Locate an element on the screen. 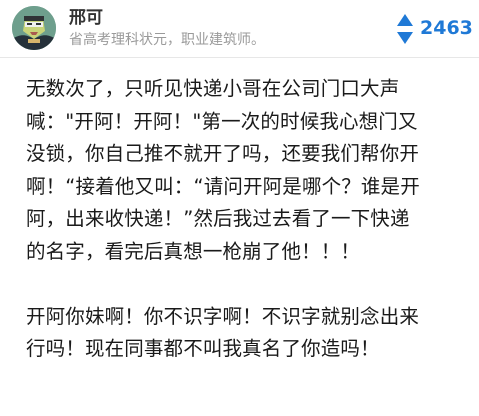 This screenshot has height=416, width=479. content-line: 开阿你妹啊！你不识字啊！不识字就别念出来 is located at coordinates (223, 316).